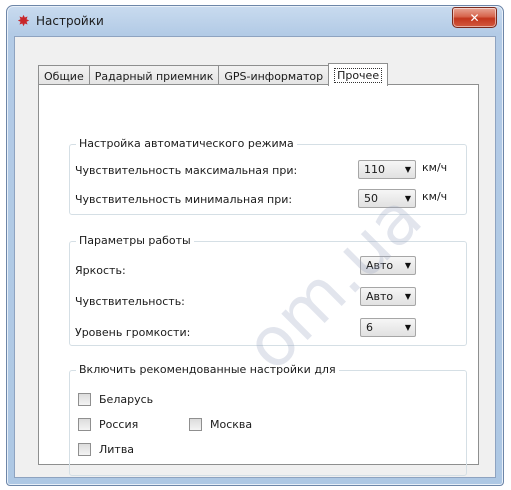  I want to click on max-sensitivity-label: Чувствительность максимальная при:, so click(186, 170).